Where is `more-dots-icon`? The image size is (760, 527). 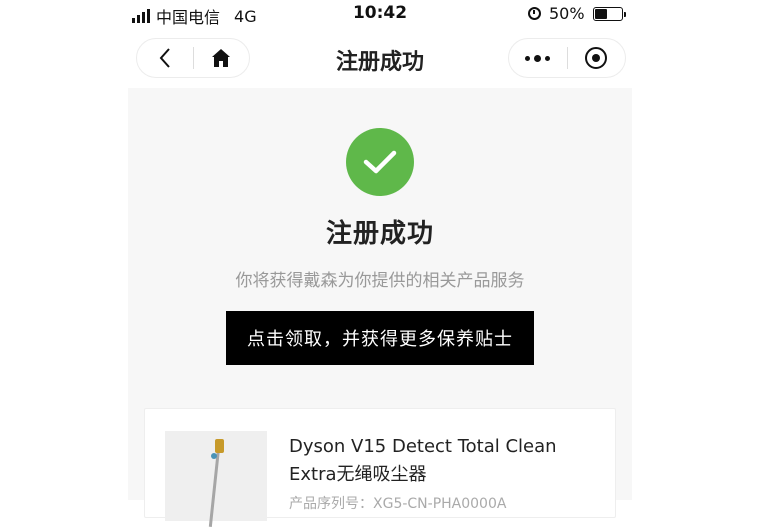 more-dots-icon is located at coordinates (538, 58).